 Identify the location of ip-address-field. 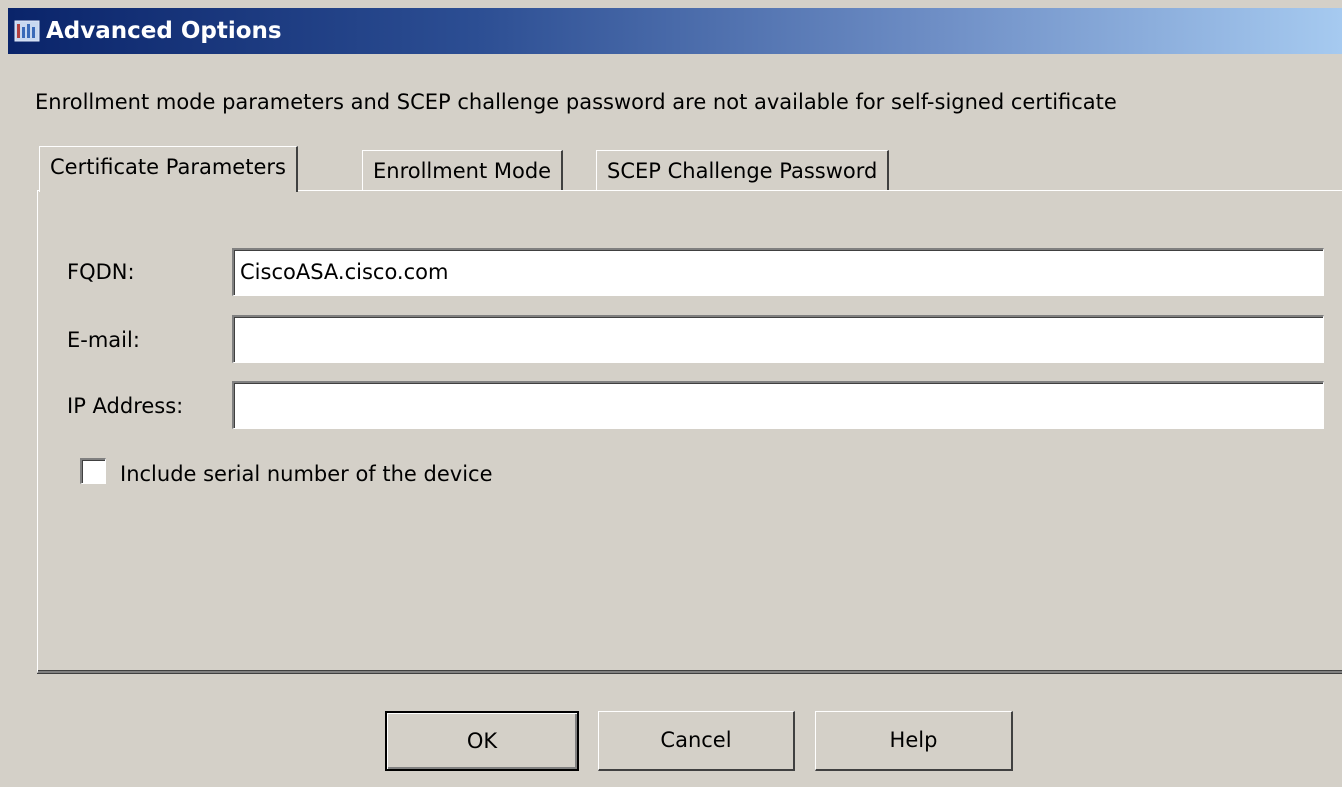
(778, 405).